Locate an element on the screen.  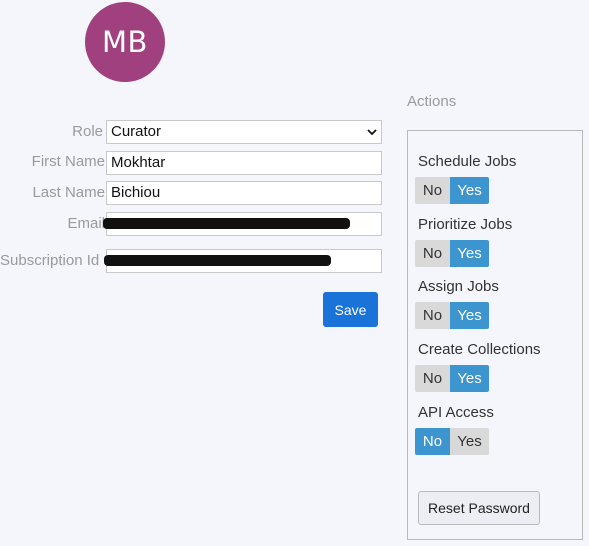
schedule-jobs-yes-option: Yes is located at coordinates (469, 190).